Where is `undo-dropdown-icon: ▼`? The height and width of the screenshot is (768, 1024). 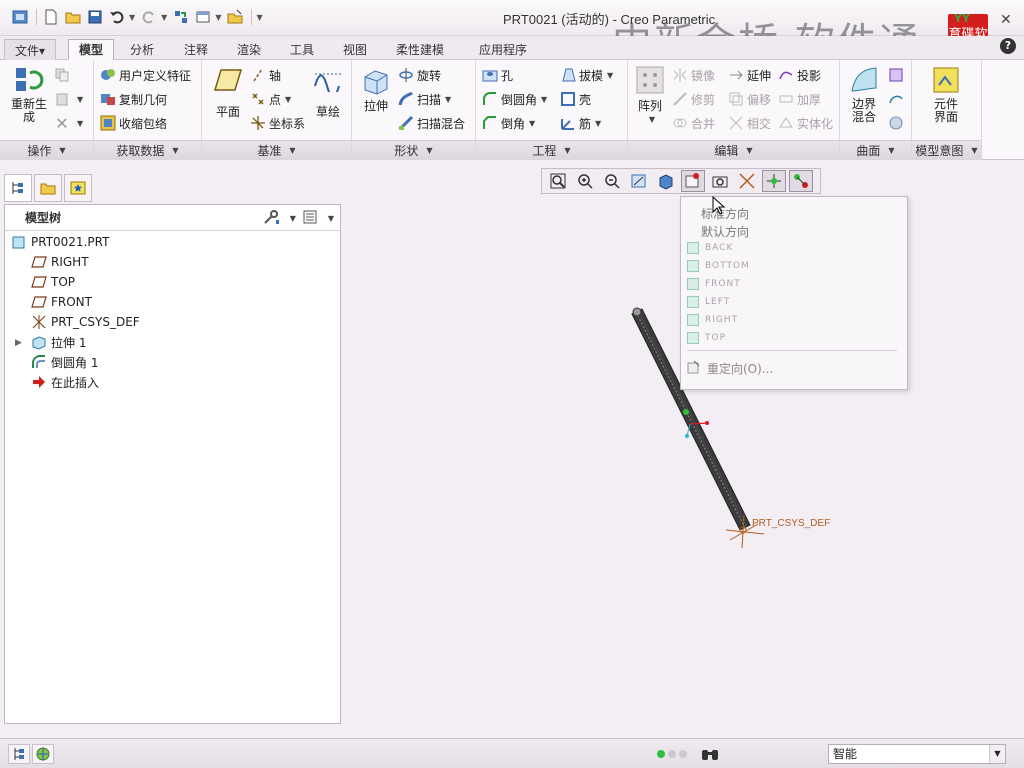
undo-dropdown-icon: ▼ is located at coordinates (132, 17).